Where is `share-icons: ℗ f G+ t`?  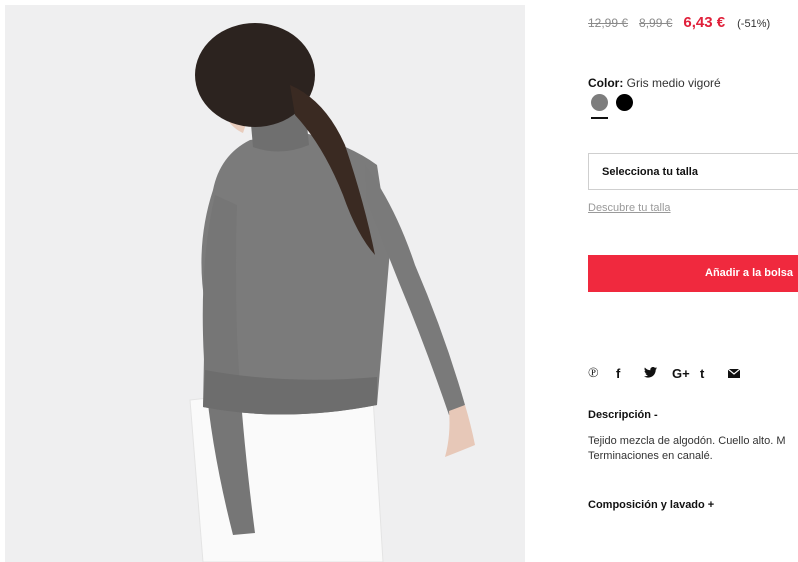 share-icons: ℗ f G+ t is located at coordinates (672, 373).